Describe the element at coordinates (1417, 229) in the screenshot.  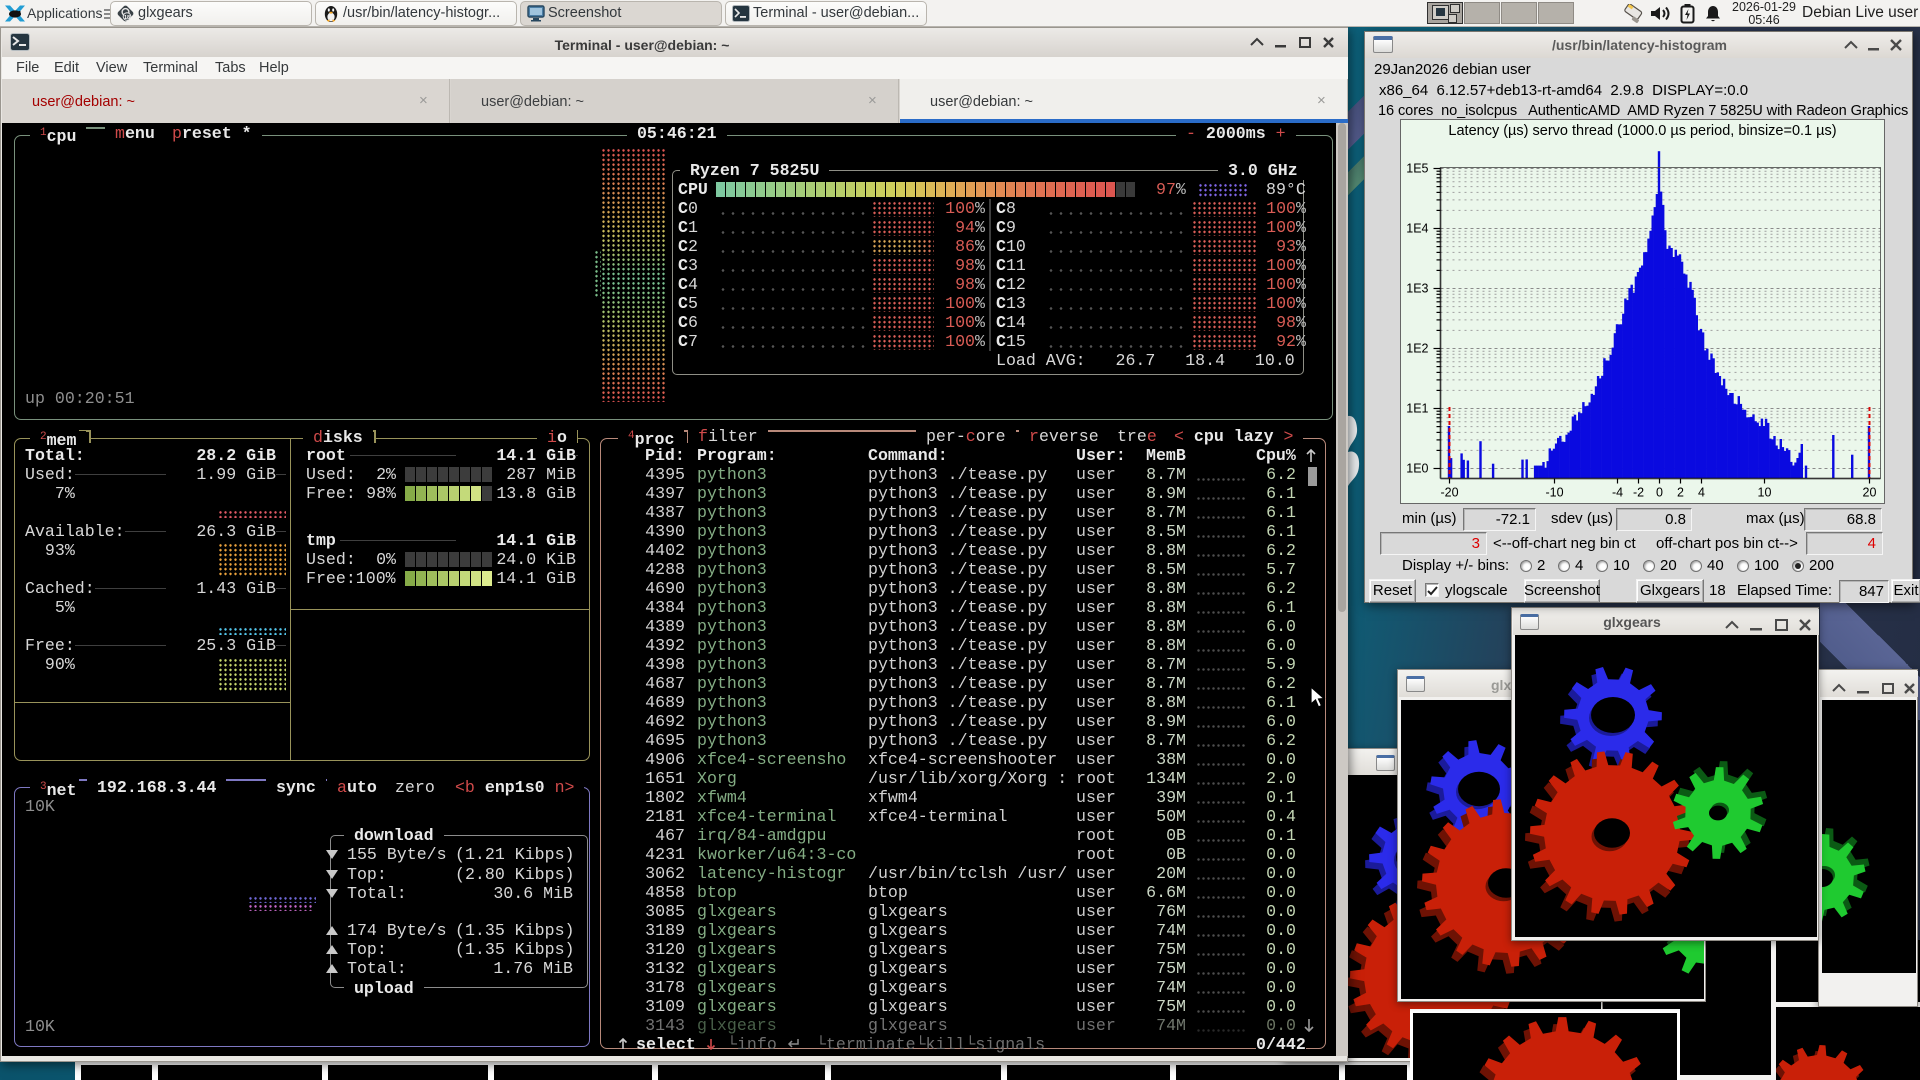
I see `svg-text: 1E4` at that location.